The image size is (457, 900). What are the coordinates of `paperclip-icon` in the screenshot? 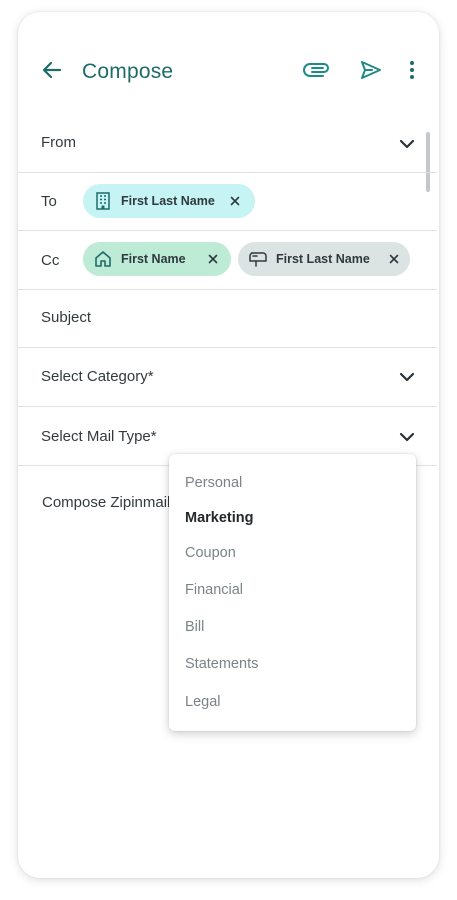 It's located at (317, 72).